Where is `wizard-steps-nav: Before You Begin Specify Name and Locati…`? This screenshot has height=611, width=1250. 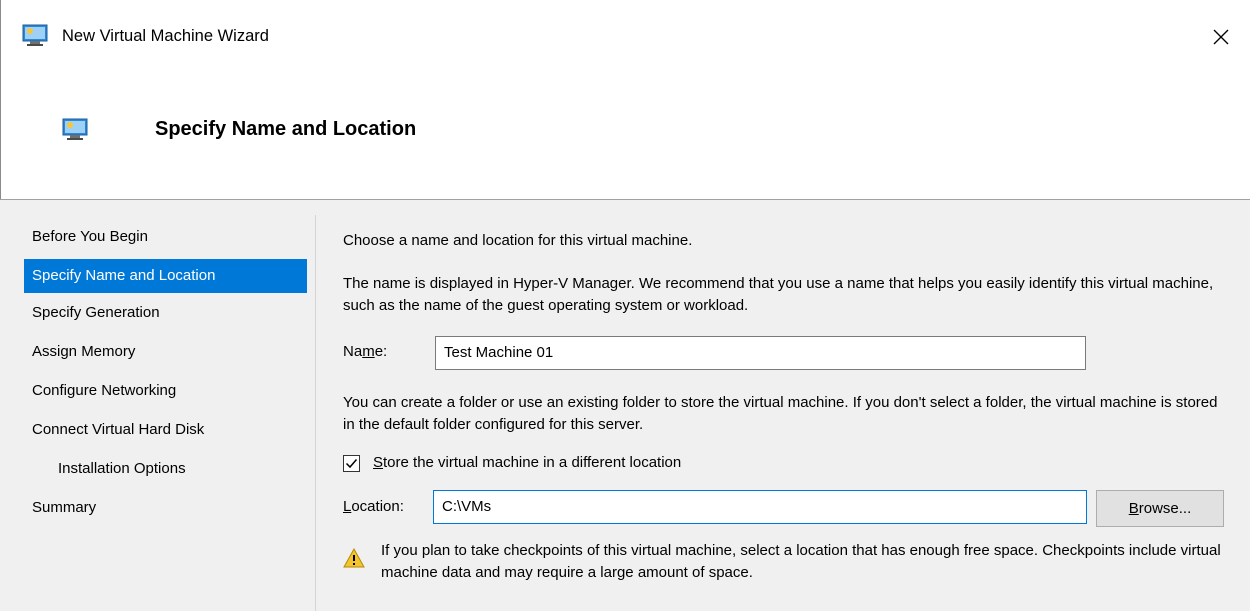
wizard-steps-nav: Before You Begin Specify Name and Locati… is located at coordinates (165, 375).